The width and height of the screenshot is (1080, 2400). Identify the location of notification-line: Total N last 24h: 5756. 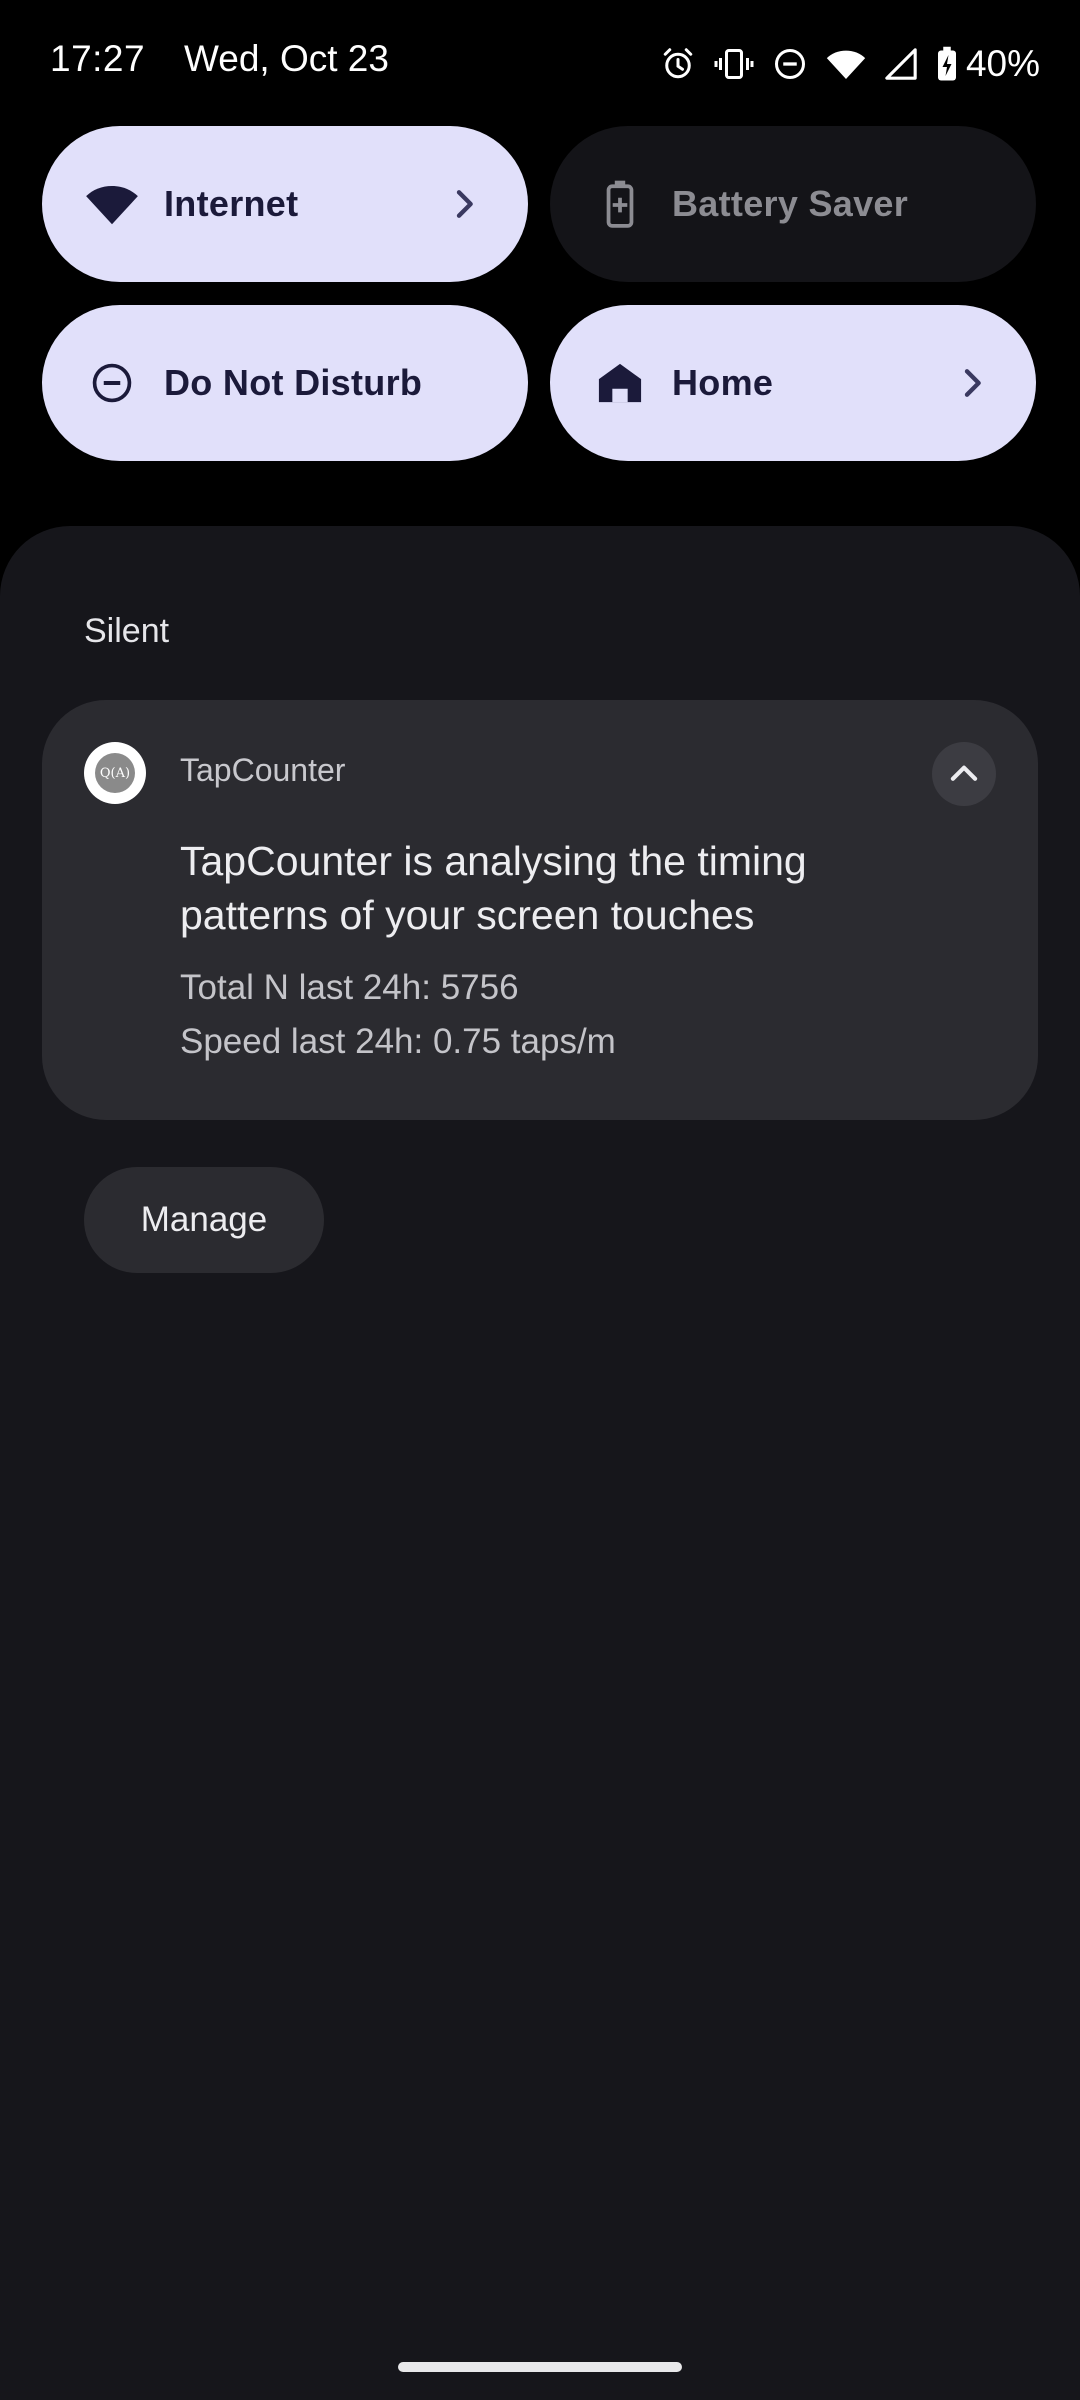
(349, 987).